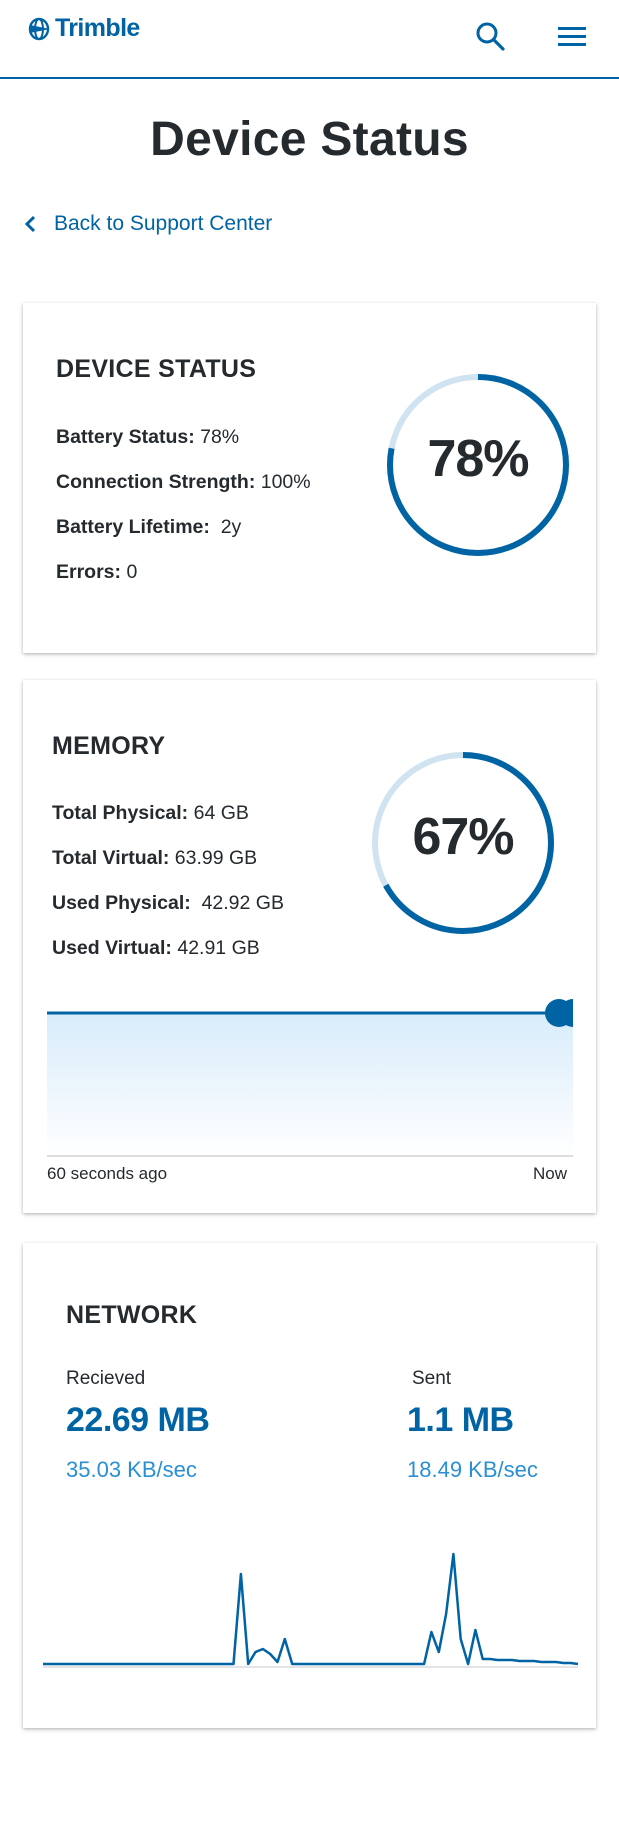 The height and width of the screenshot is (1840, 619). I want to click on brand-name: Trimble, so click(97, 28).